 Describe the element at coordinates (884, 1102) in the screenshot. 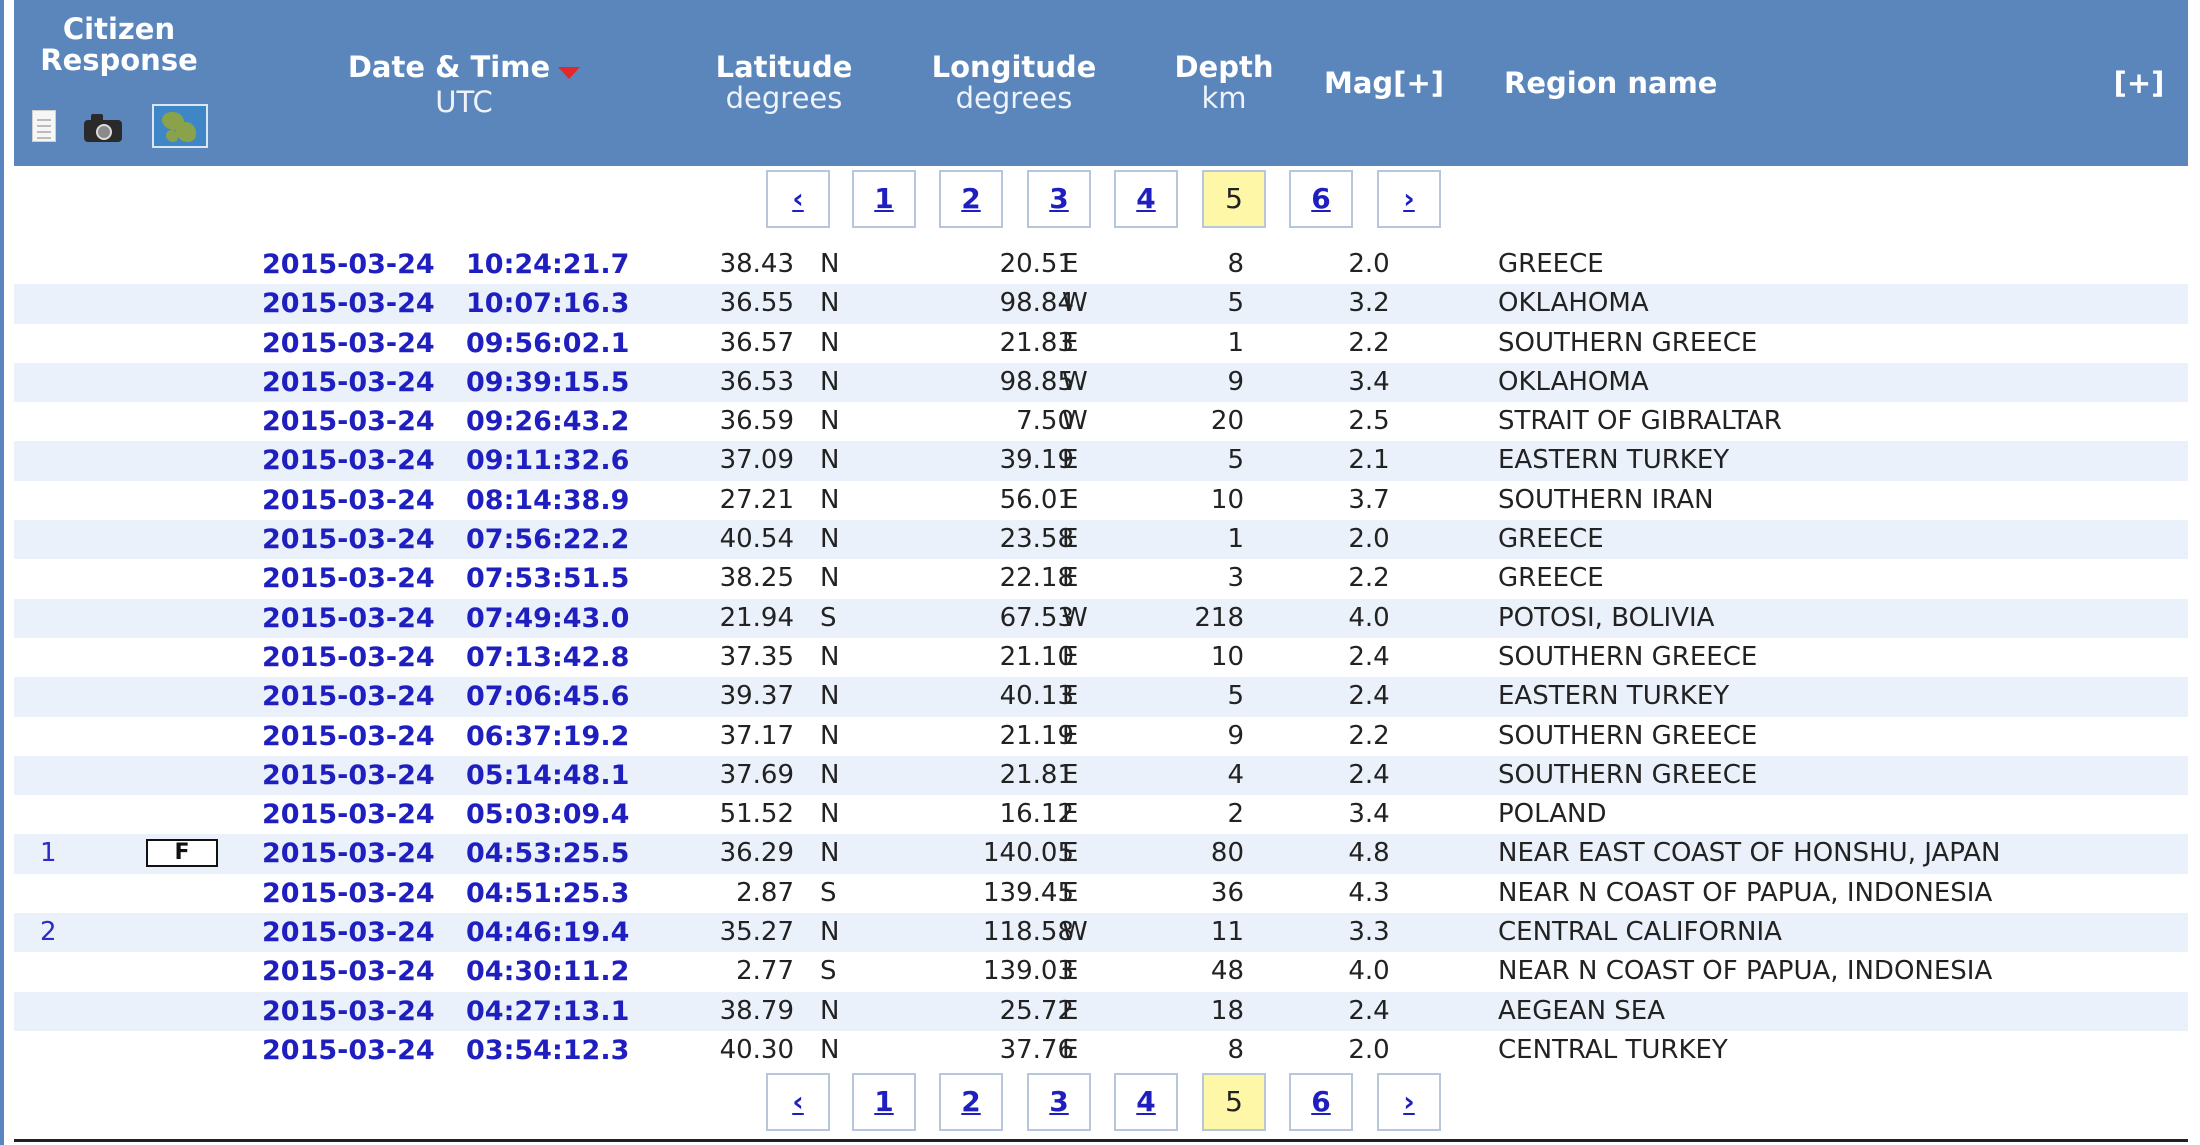

I see `bottom-page-1-button: 1` at that location.